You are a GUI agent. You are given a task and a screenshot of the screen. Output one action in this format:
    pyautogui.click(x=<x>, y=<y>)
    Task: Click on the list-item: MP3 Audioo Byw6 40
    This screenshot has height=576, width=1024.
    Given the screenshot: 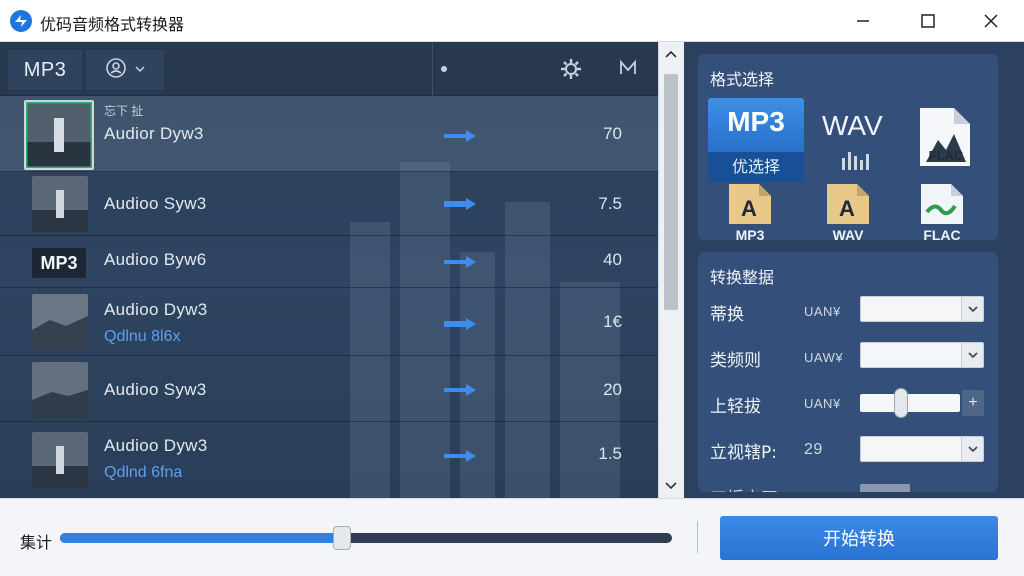 What is the action you would take?
    pyautogui.click(x=329, y=262)
    